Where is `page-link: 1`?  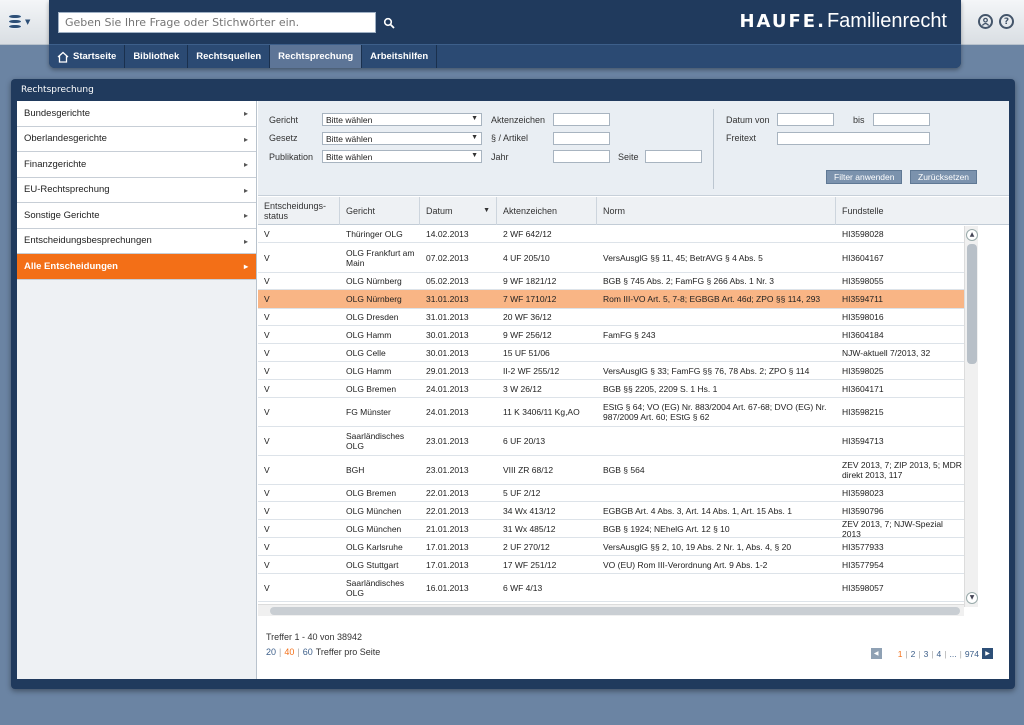
page-link: 1 is located at coordinates (900, 654).